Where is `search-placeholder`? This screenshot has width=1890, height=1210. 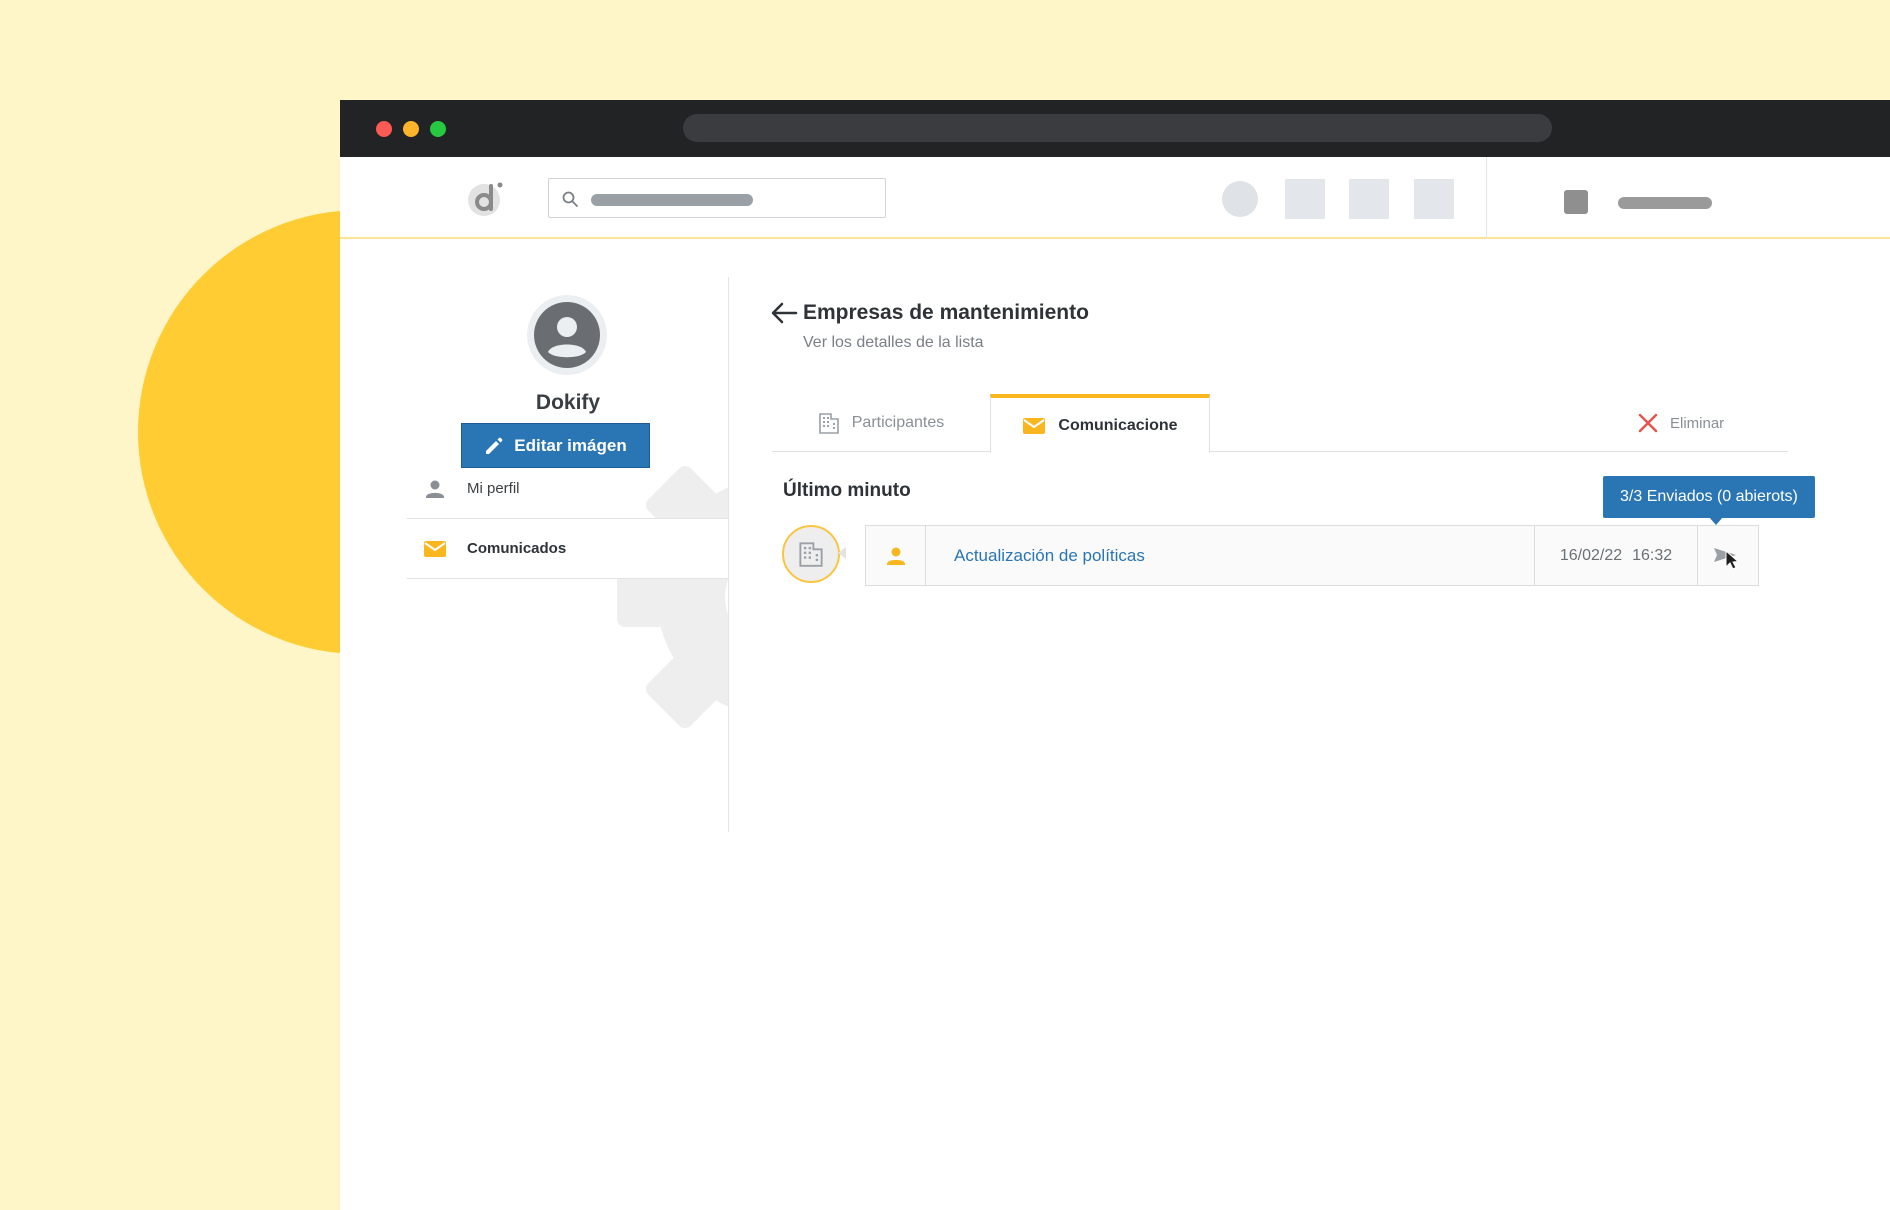
search-placeholder is located at coordinates (672, 200).